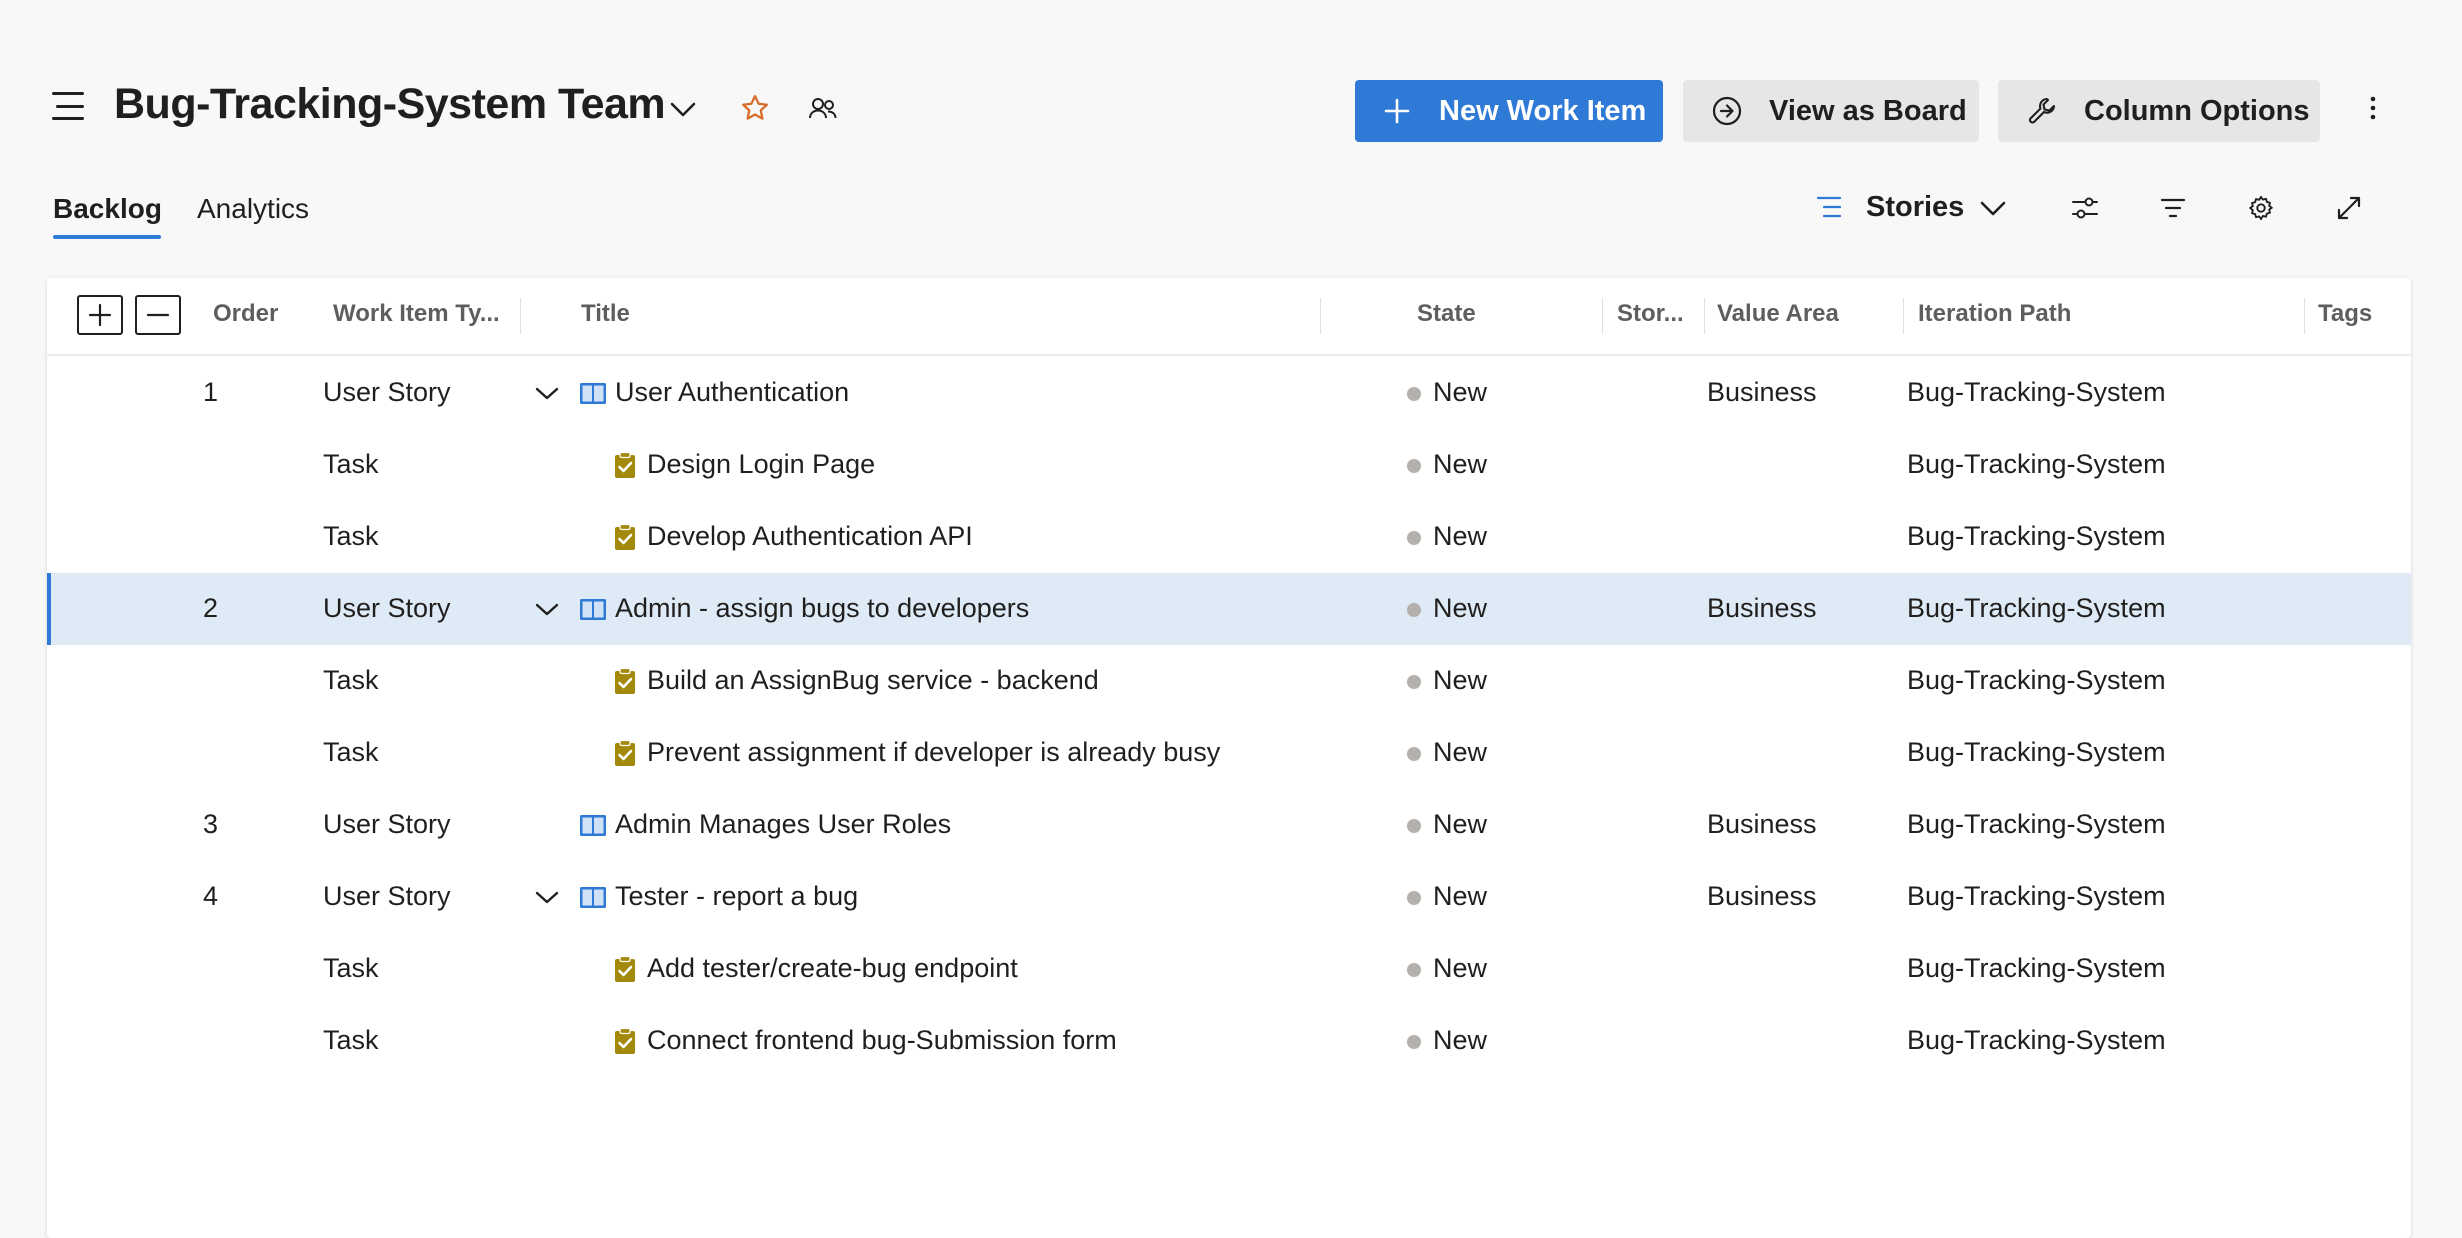  What do you see at coordinates (68, 106) in the screenshot?
I see `hamburger-icon` at bounding box center [68, 106].